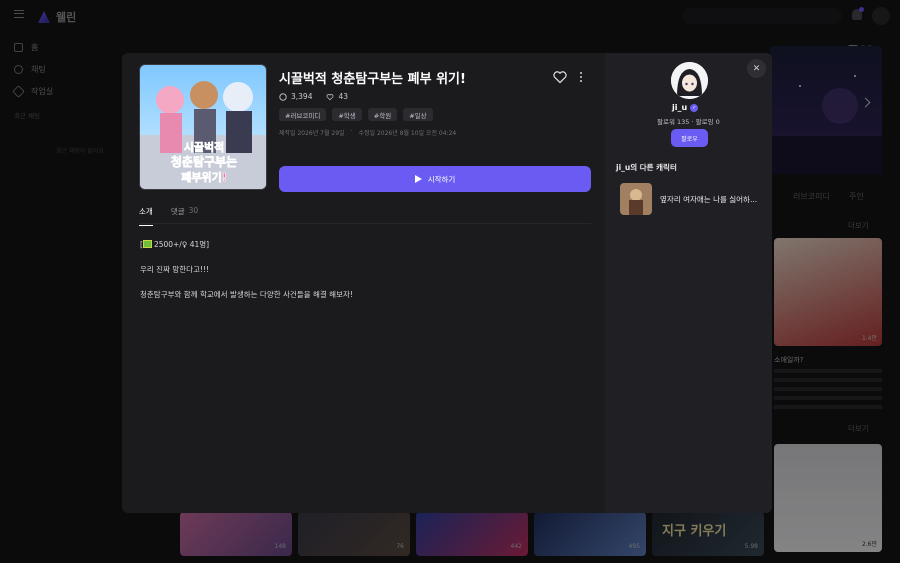 This screenshot has height=563, width=900. Describe the element at coordinates (418, 114) in the screenshot. I see `tag-chip: #일상` at that location.